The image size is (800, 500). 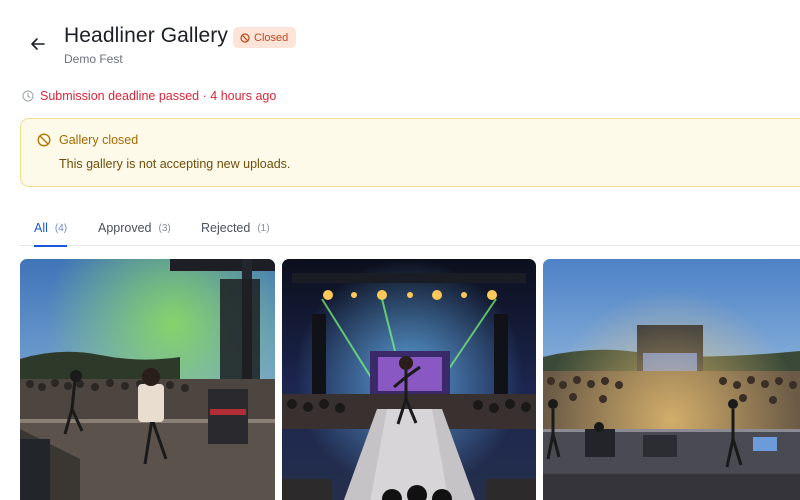 What do you see at coordinates (263, 228) in the screenshot?
I see `tab-count: (1)` at bounding box center [263, 228].